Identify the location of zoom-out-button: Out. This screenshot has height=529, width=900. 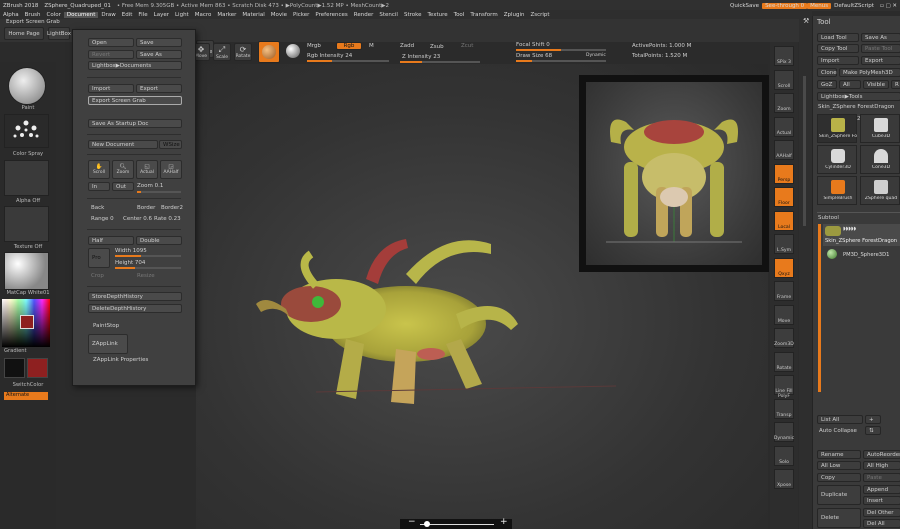
(123, 186).